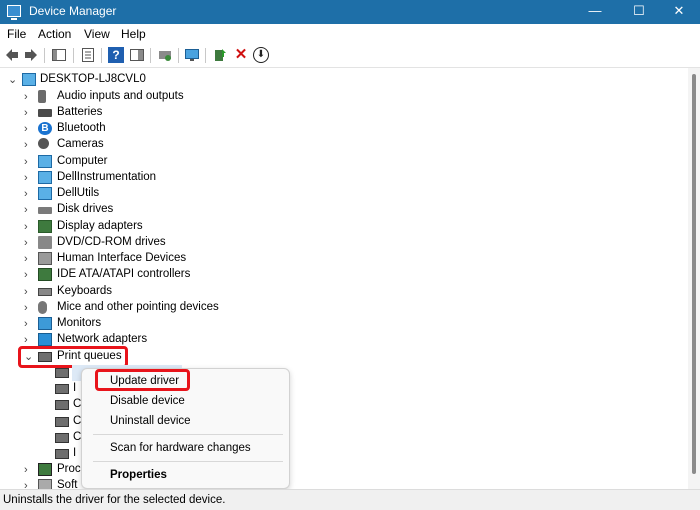 The height and width of the screenshot is (510, 700). Describe the element at coordinates (31, 55) in the screenshot. I see `forward-arrow-icon` at that location.